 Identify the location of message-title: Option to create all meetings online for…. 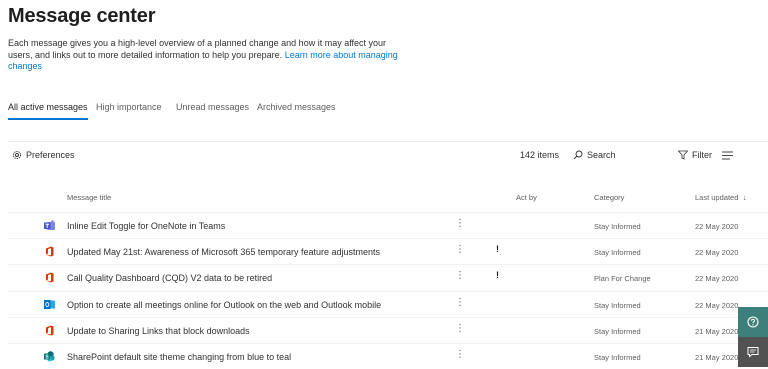
(224, 305).